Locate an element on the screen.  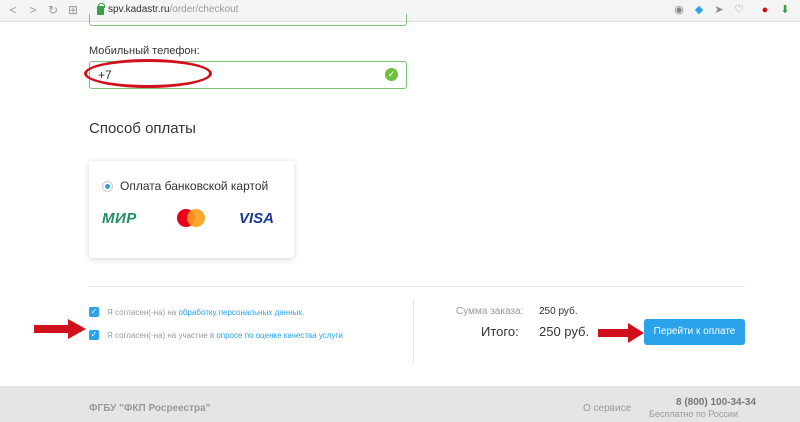
visa-logo: VISA is located at coordinates (257, 218).